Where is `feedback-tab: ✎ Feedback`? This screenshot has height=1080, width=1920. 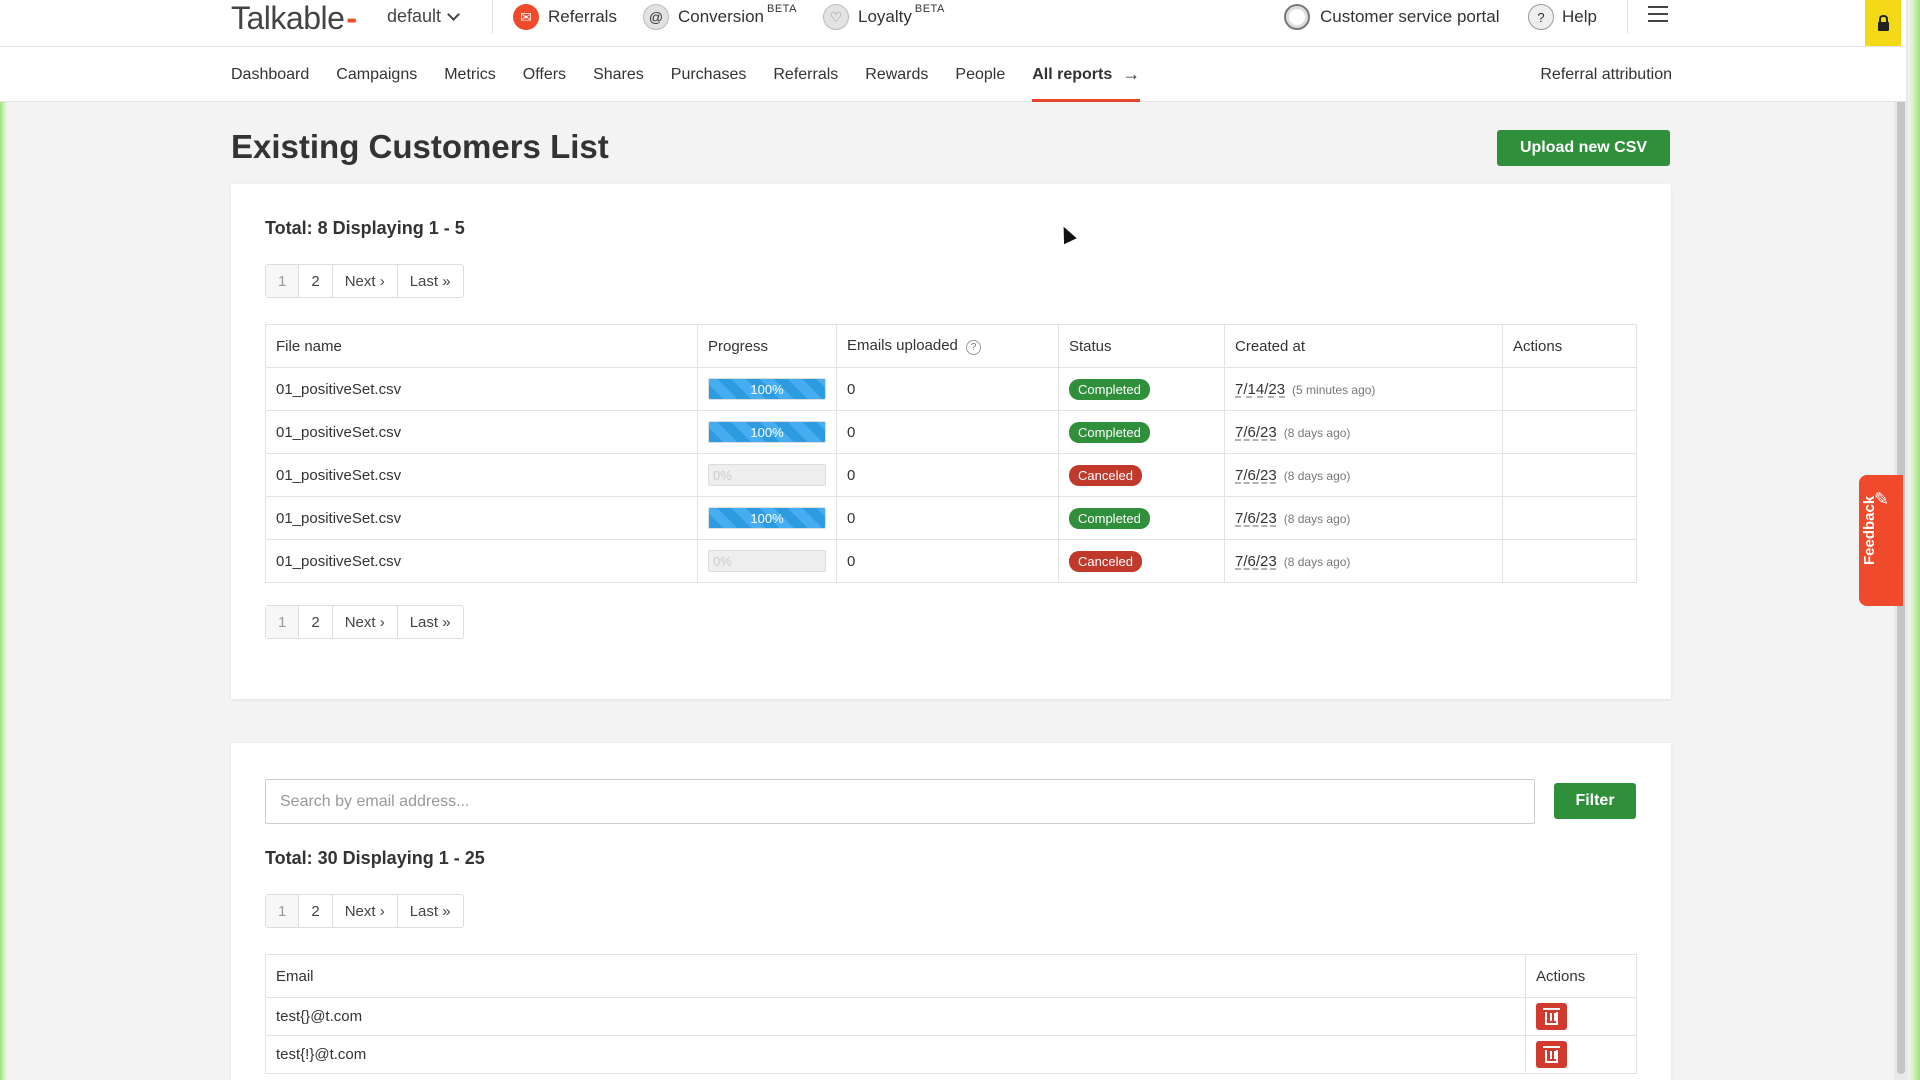
feedback-tab: ✎ Feedback is located at coordinates (1881, 540).